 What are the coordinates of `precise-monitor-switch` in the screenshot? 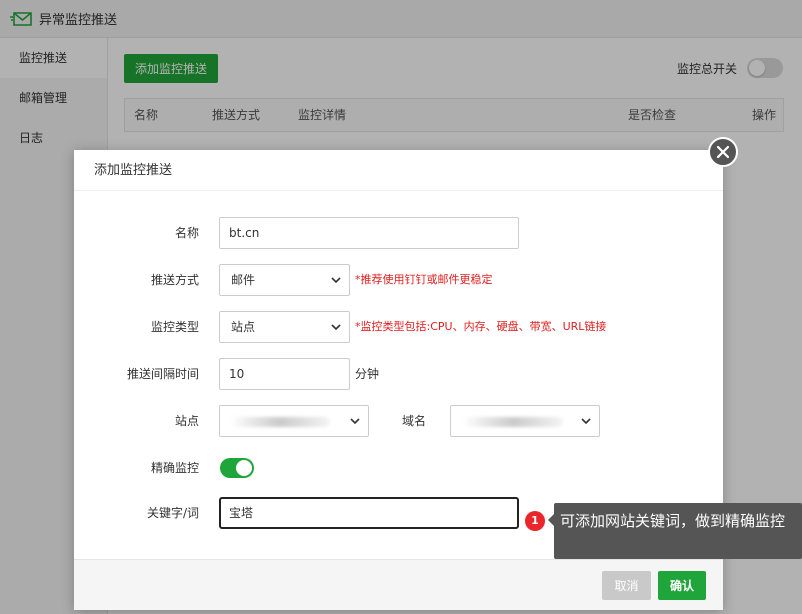 It's located at (237, 468).